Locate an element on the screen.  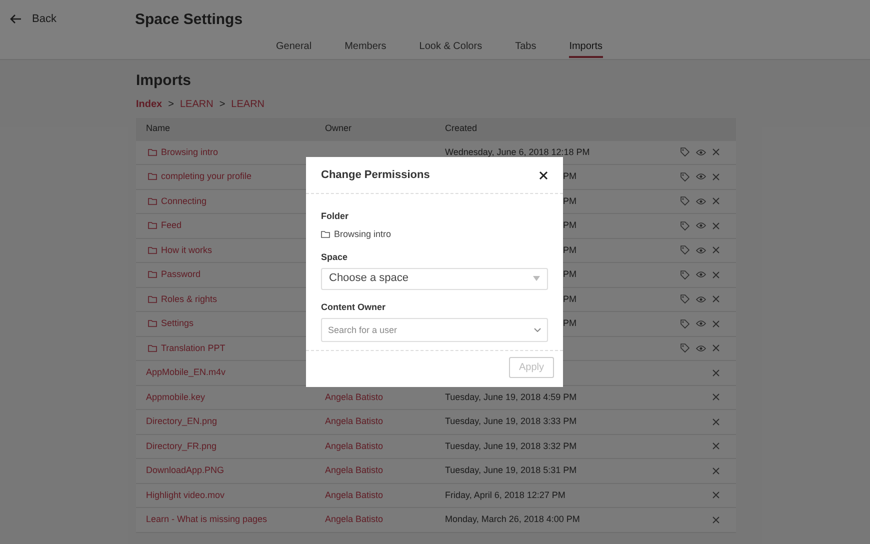
caret-icon is located at coordinates (536, 278).